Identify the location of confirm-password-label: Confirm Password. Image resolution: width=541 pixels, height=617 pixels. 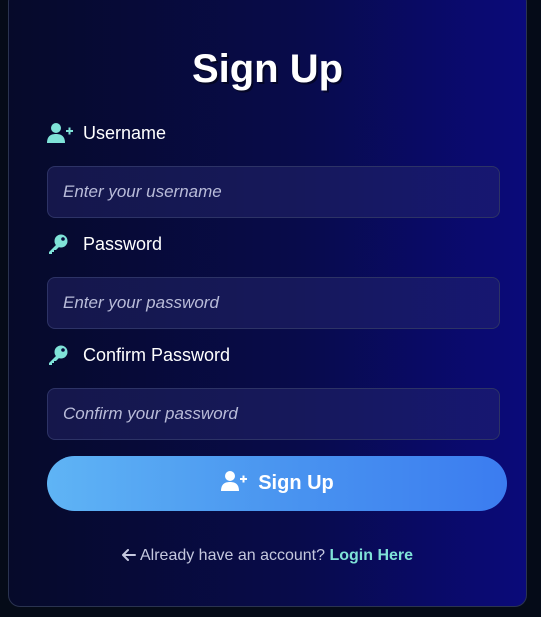
(138, 355).